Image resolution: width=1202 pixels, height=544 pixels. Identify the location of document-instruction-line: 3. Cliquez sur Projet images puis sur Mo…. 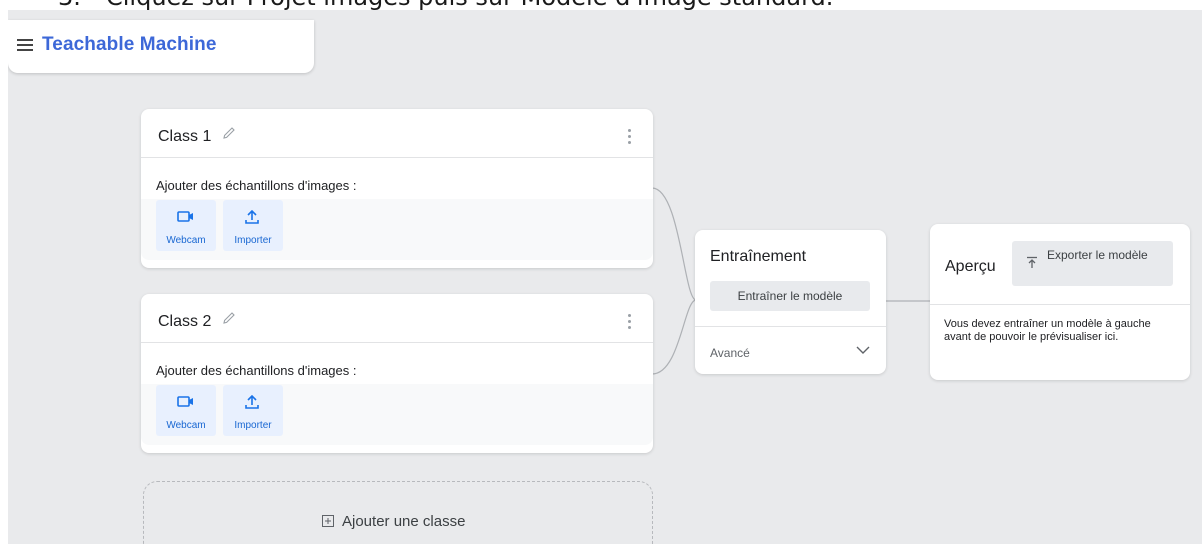
(601, 5).